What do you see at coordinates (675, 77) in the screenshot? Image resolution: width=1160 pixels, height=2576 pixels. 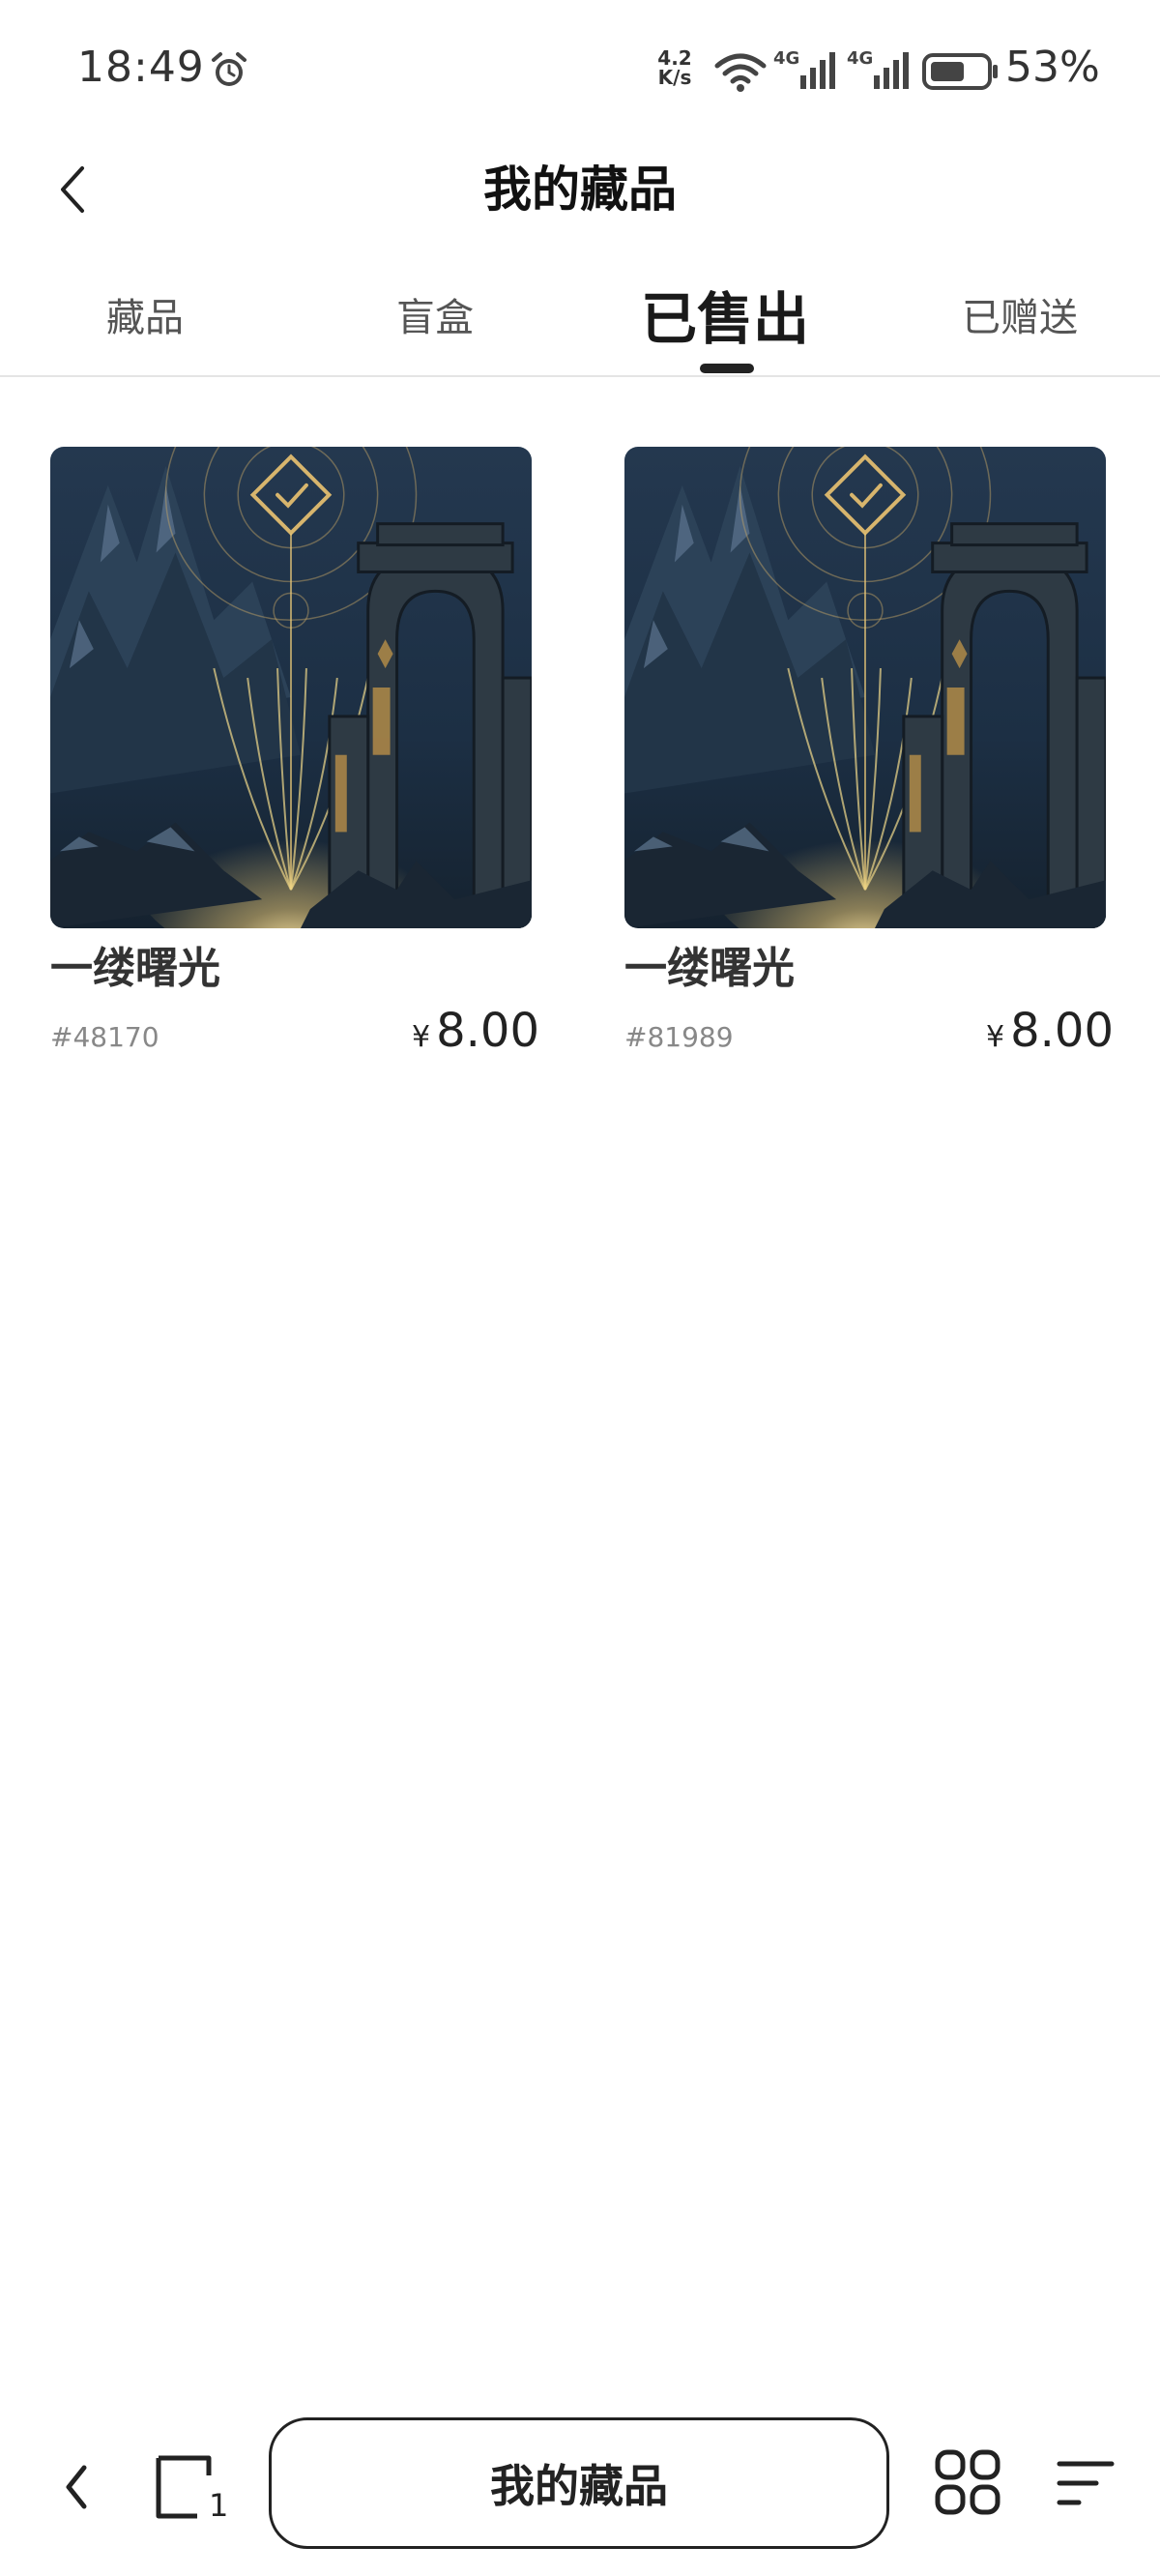 I see `net-speed-unit: K/s` at bounding box center [675, 77].